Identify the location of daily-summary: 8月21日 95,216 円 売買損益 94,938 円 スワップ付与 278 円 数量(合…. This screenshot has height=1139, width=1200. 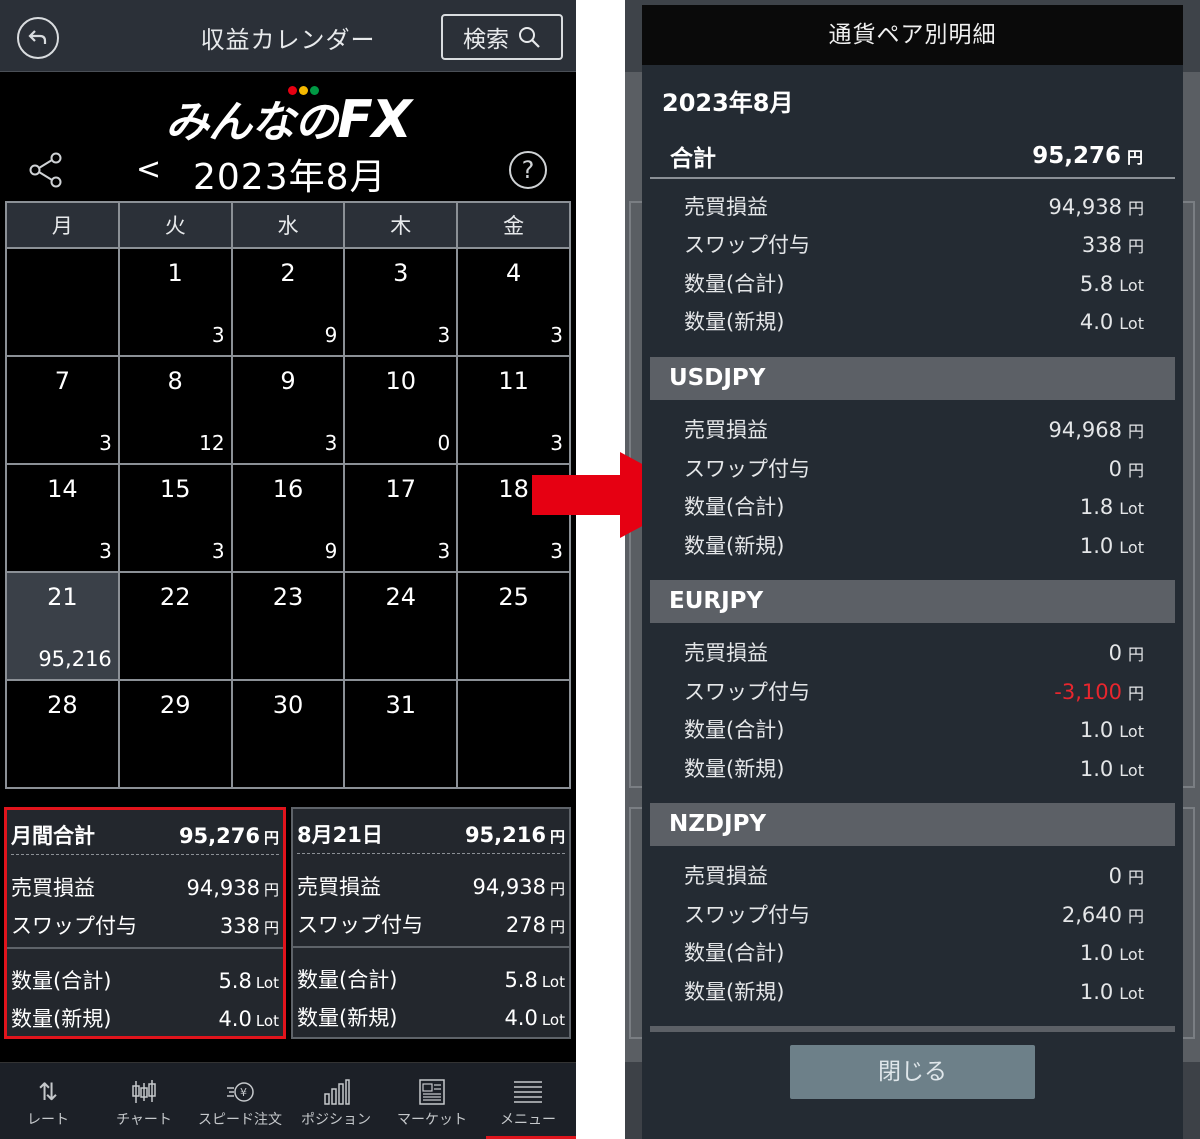
(431, 923).